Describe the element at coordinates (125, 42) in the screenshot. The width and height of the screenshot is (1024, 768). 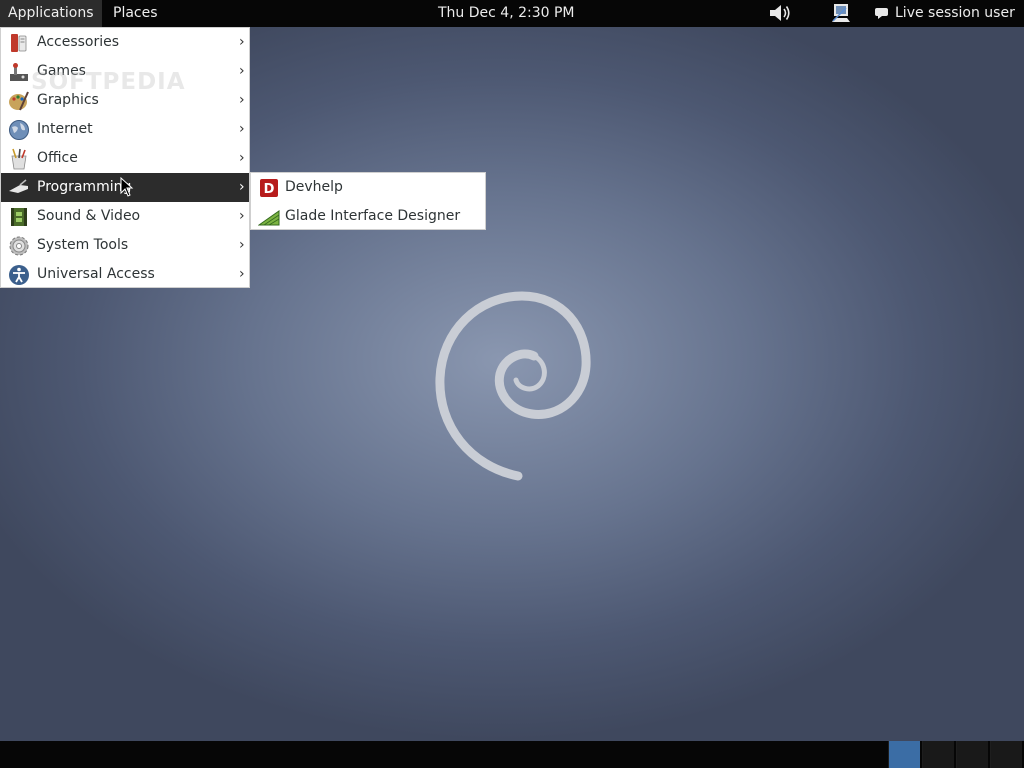
I see `menu-item-accessories: Accessories ›` at that location.